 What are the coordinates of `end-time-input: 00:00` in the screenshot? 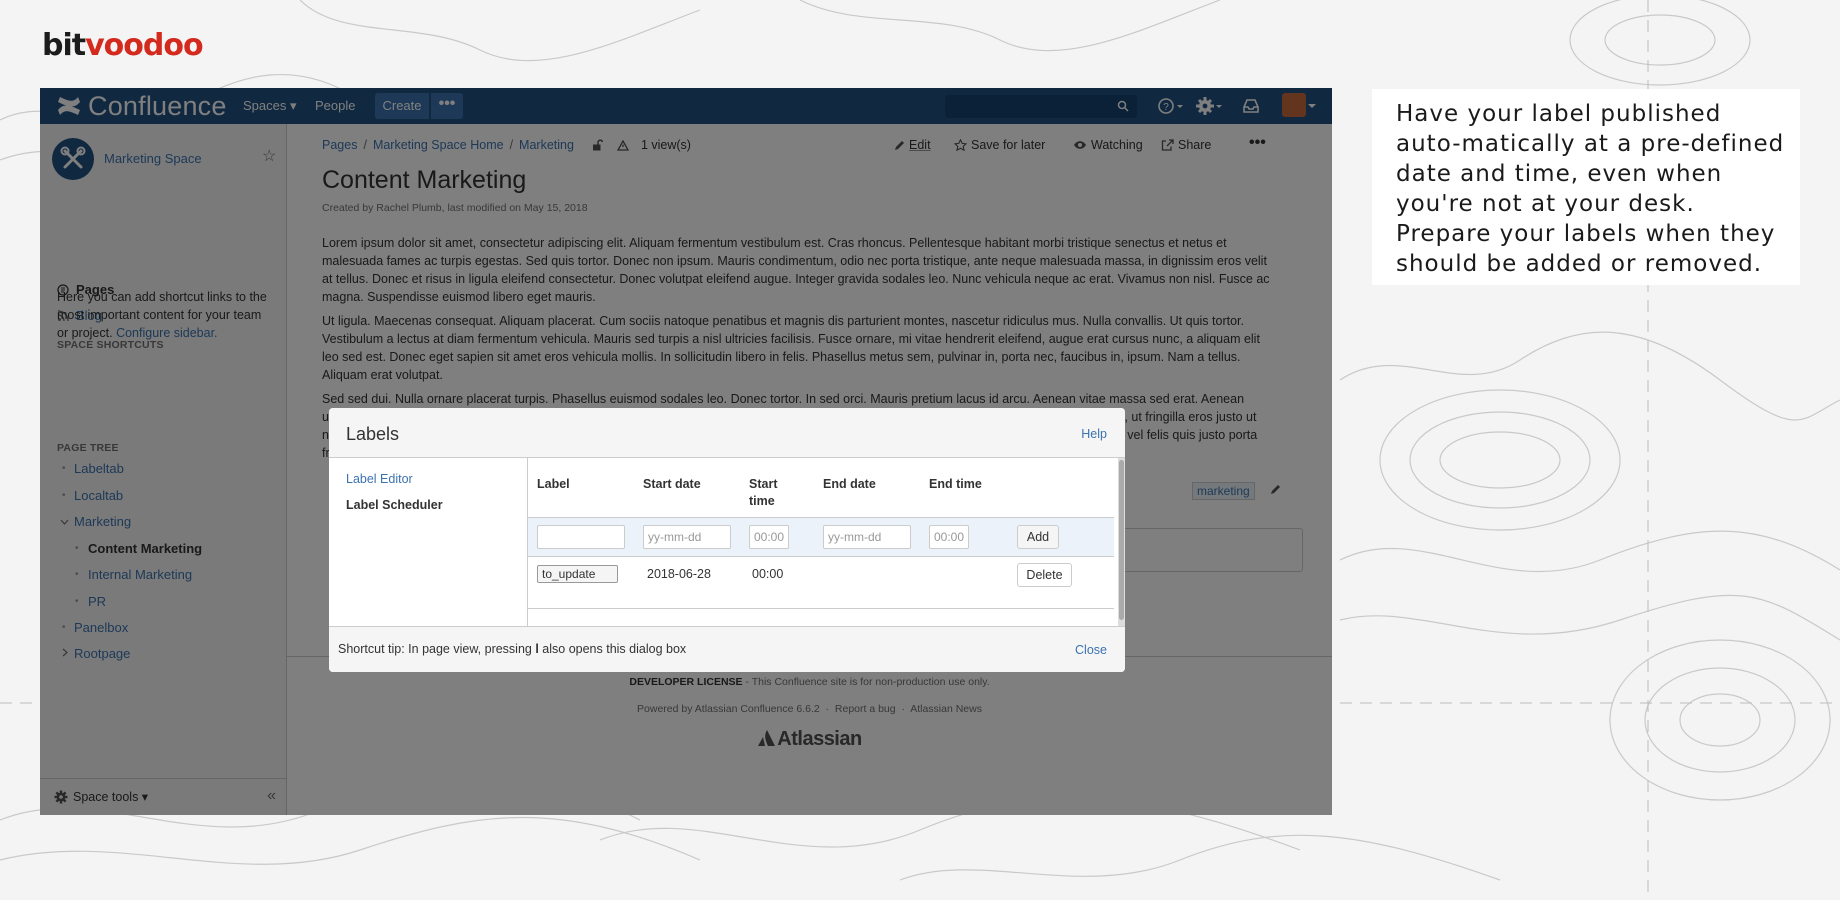 It's located at (949, 537).